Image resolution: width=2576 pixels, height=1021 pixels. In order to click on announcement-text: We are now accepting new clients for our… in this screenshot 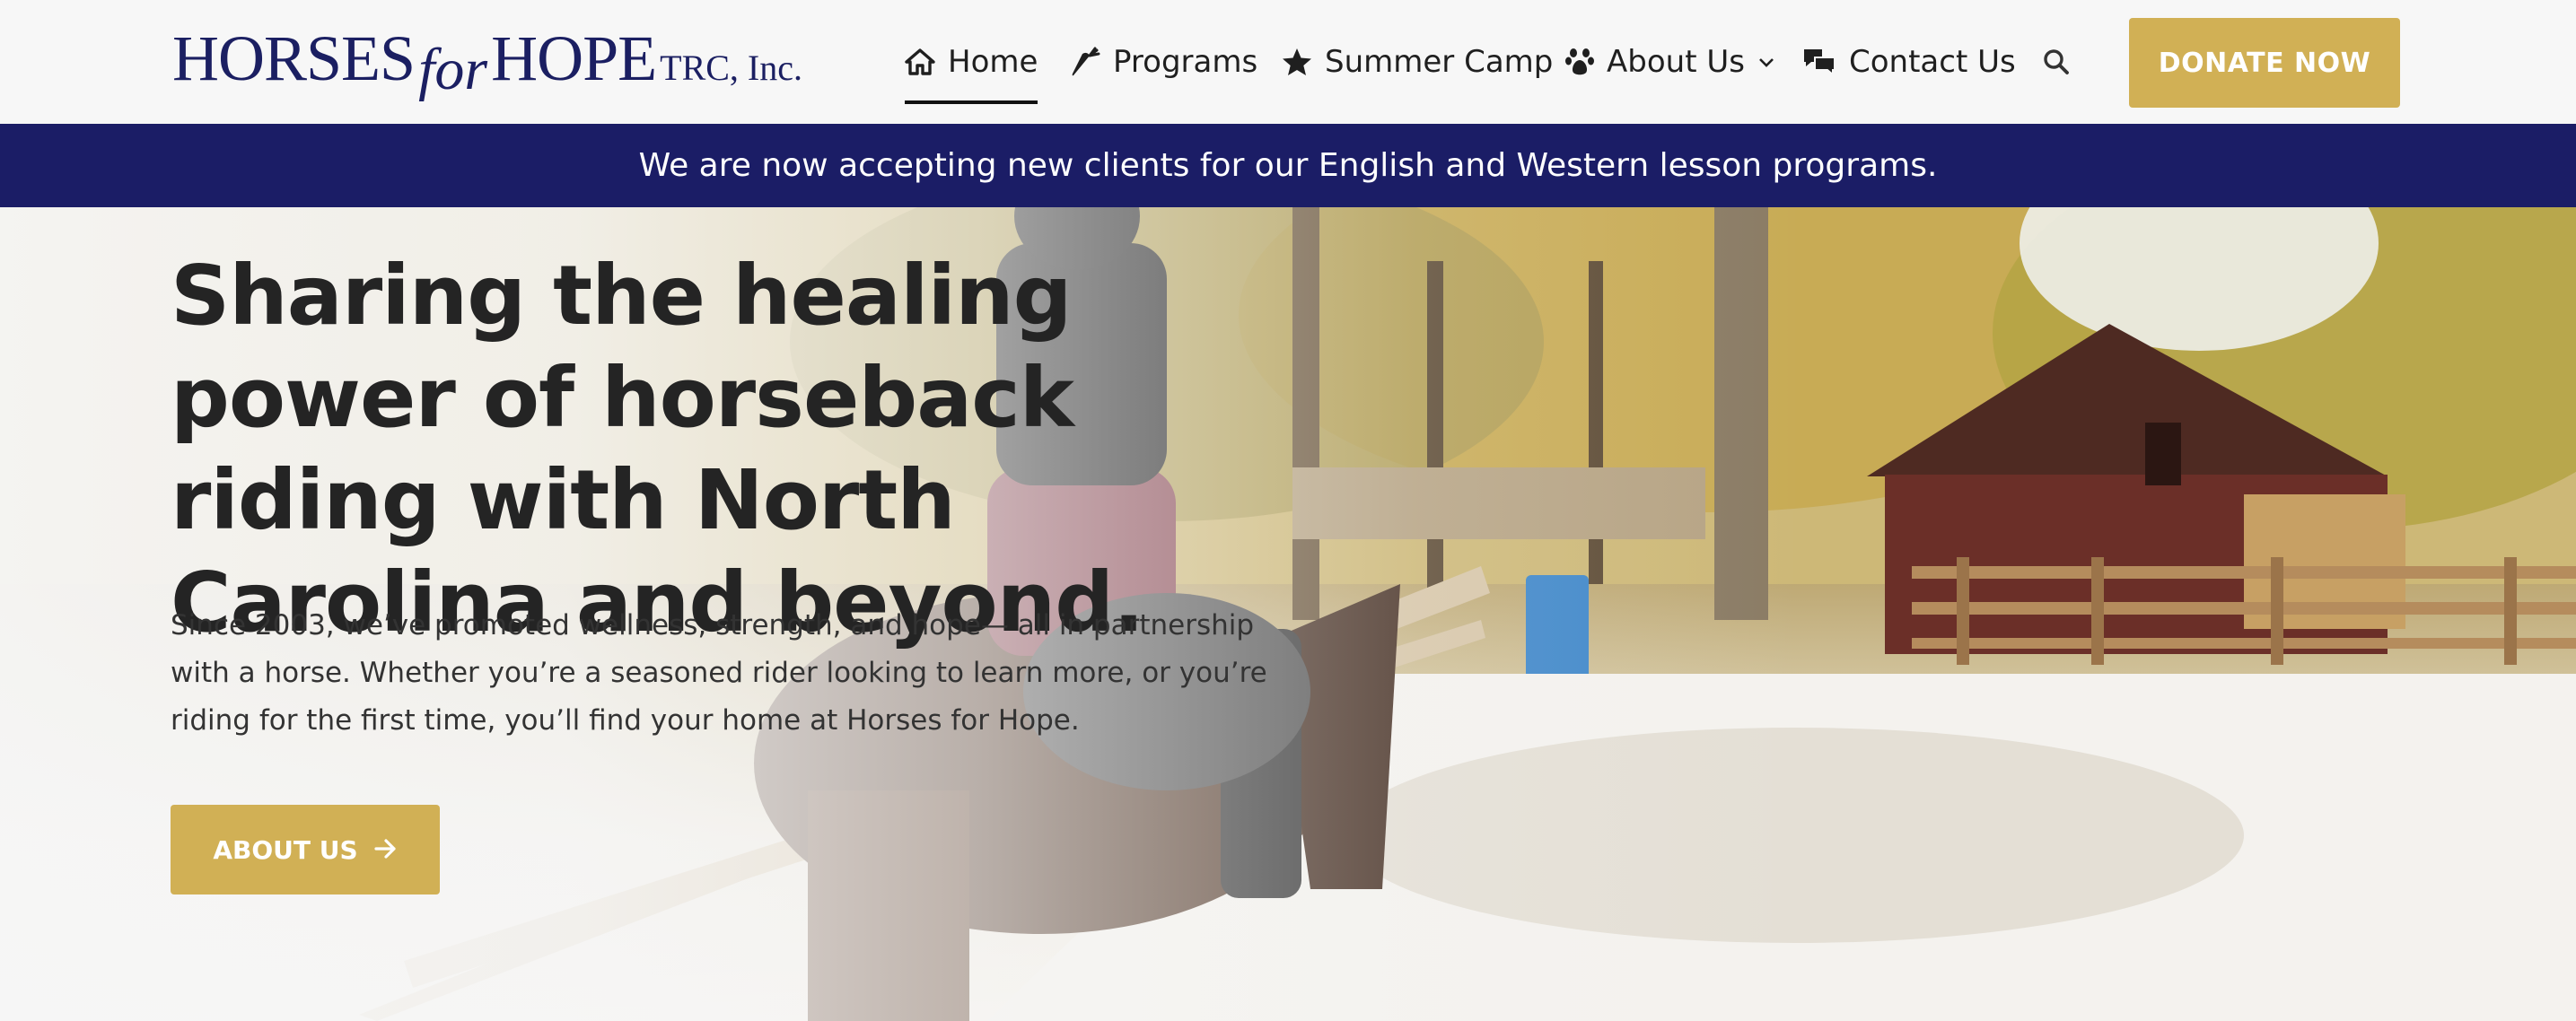, I will do `click(1288, 165)`.